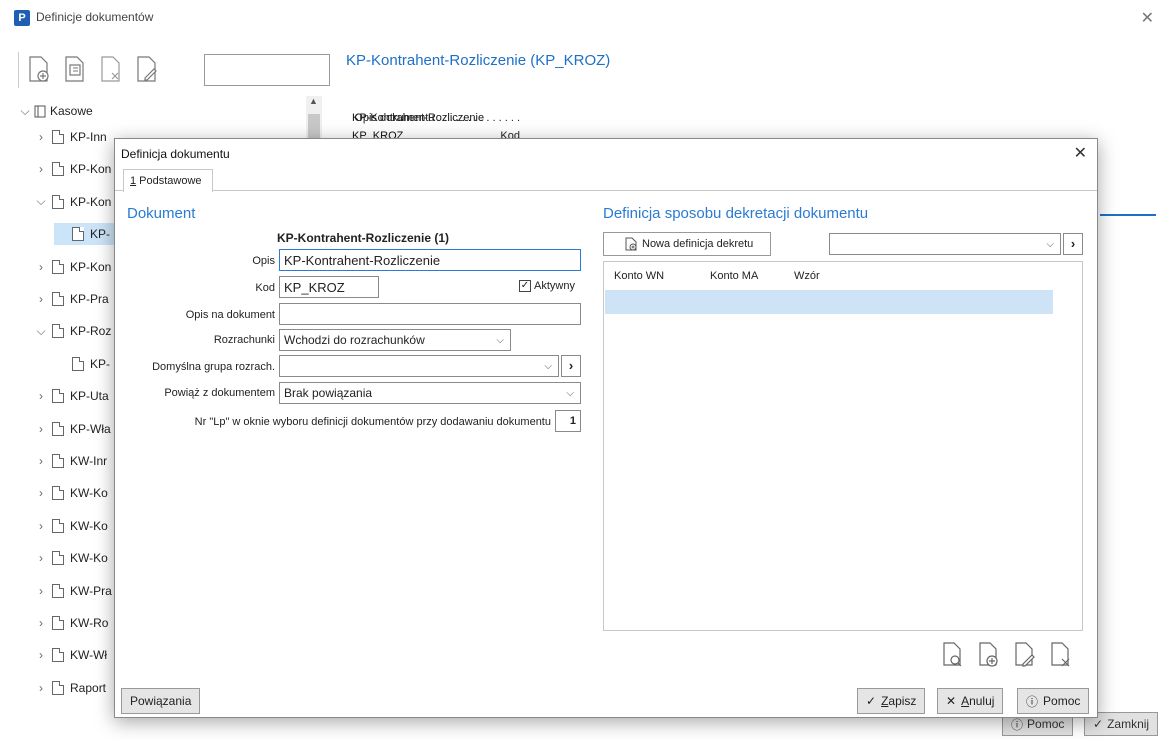  What do you see at coordinates (174, 70) in the screenshot?
I see `background-toolbar` at bounding box center [174, 70].